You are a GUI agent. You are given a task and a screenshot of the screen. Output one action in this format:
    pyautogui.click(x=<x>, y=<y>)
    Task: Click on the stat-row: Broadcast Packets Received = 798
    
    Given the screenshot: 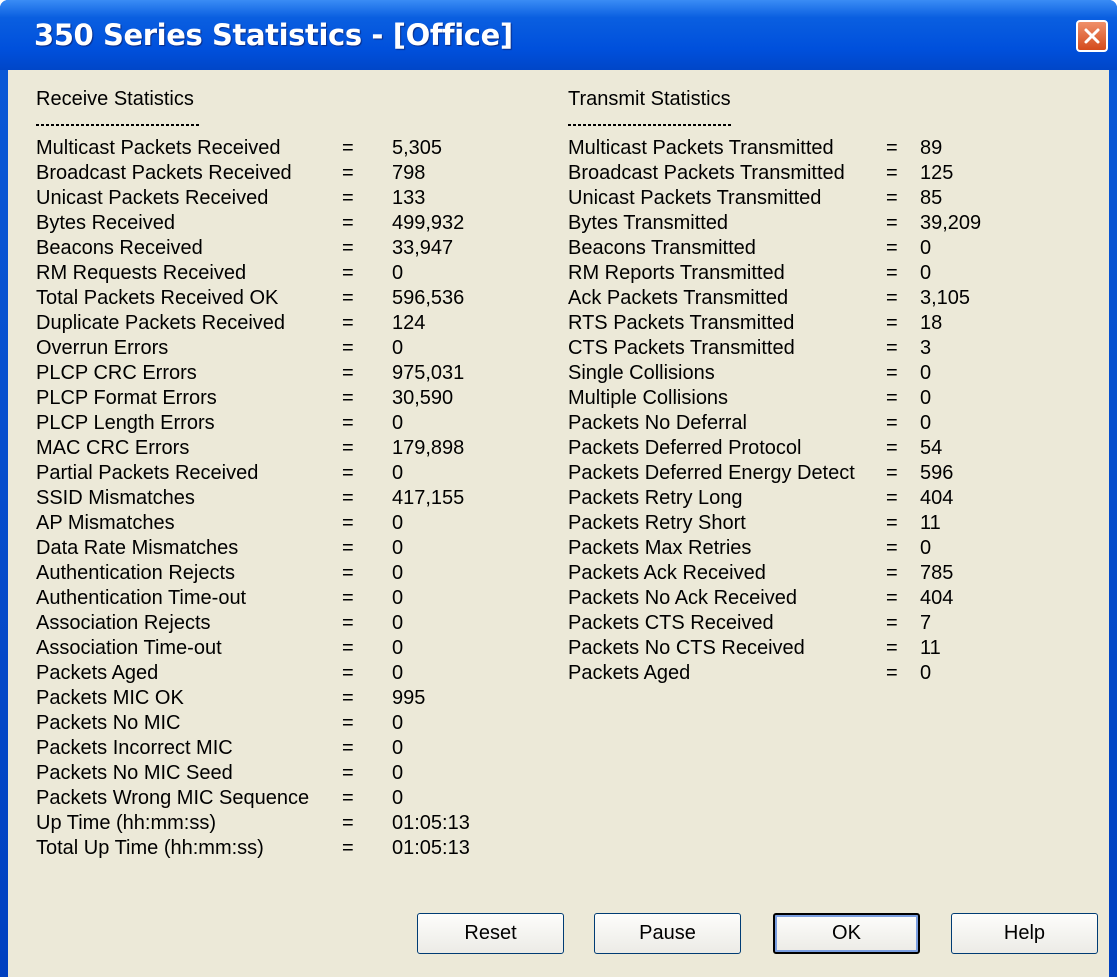 What is the action you would take?
    pyautogui.click(x=274, y=173)
    